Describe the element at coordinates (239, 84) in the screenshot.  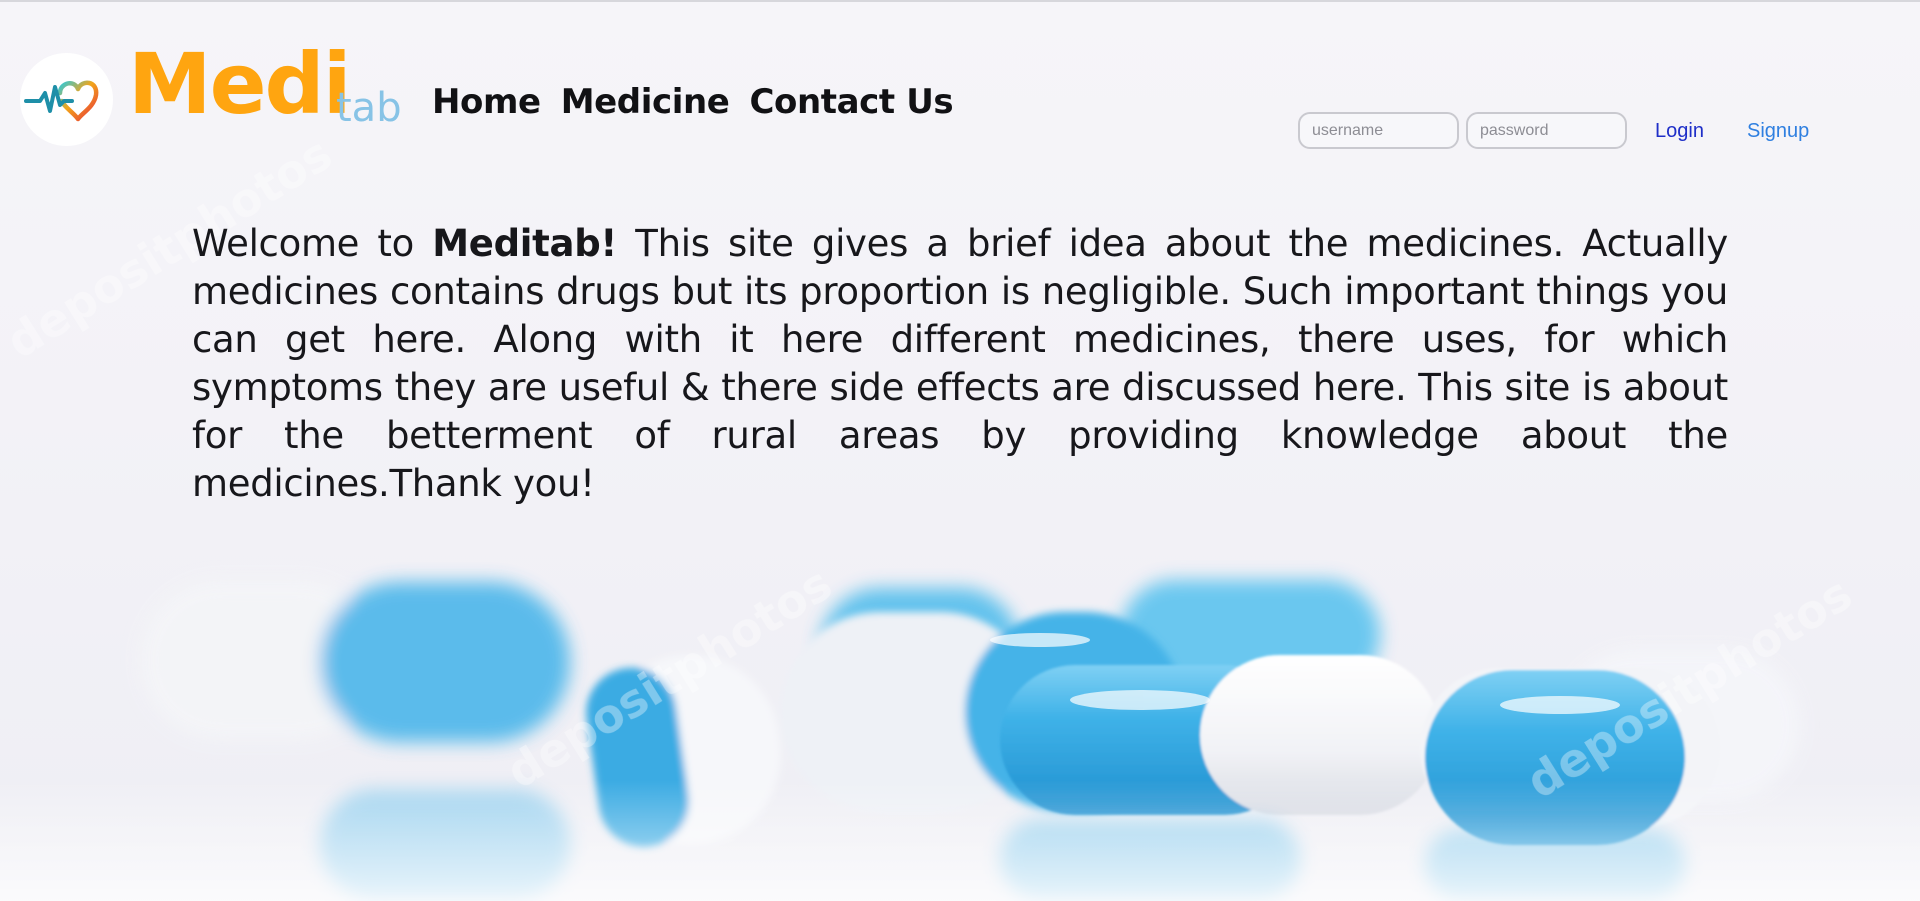
I see `brand-name-primary: Medi` at that location.